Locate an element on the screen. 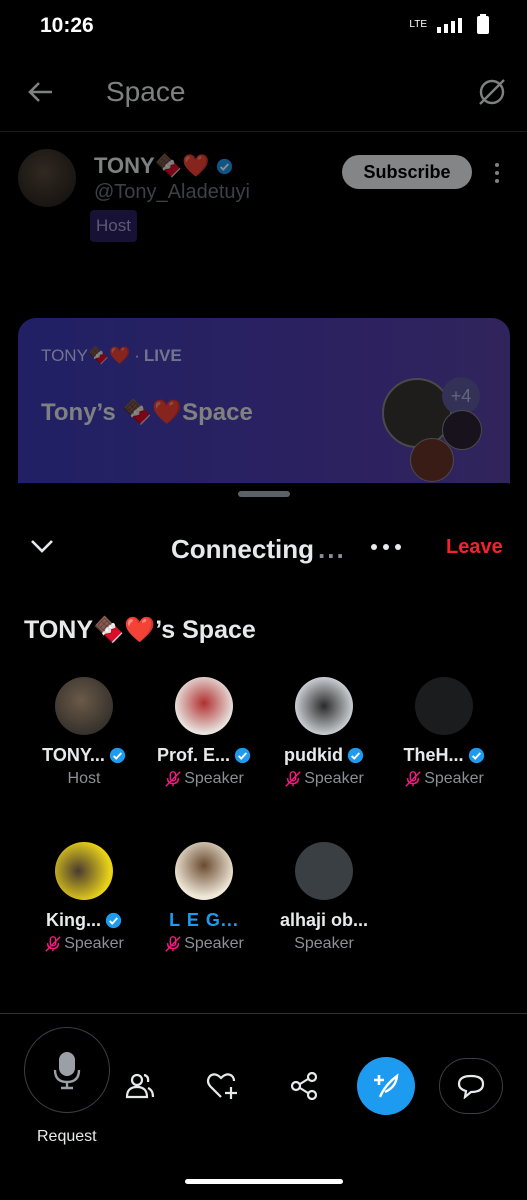  participant-speaker: L E G... Speaker is located at coordinates (204, 897).